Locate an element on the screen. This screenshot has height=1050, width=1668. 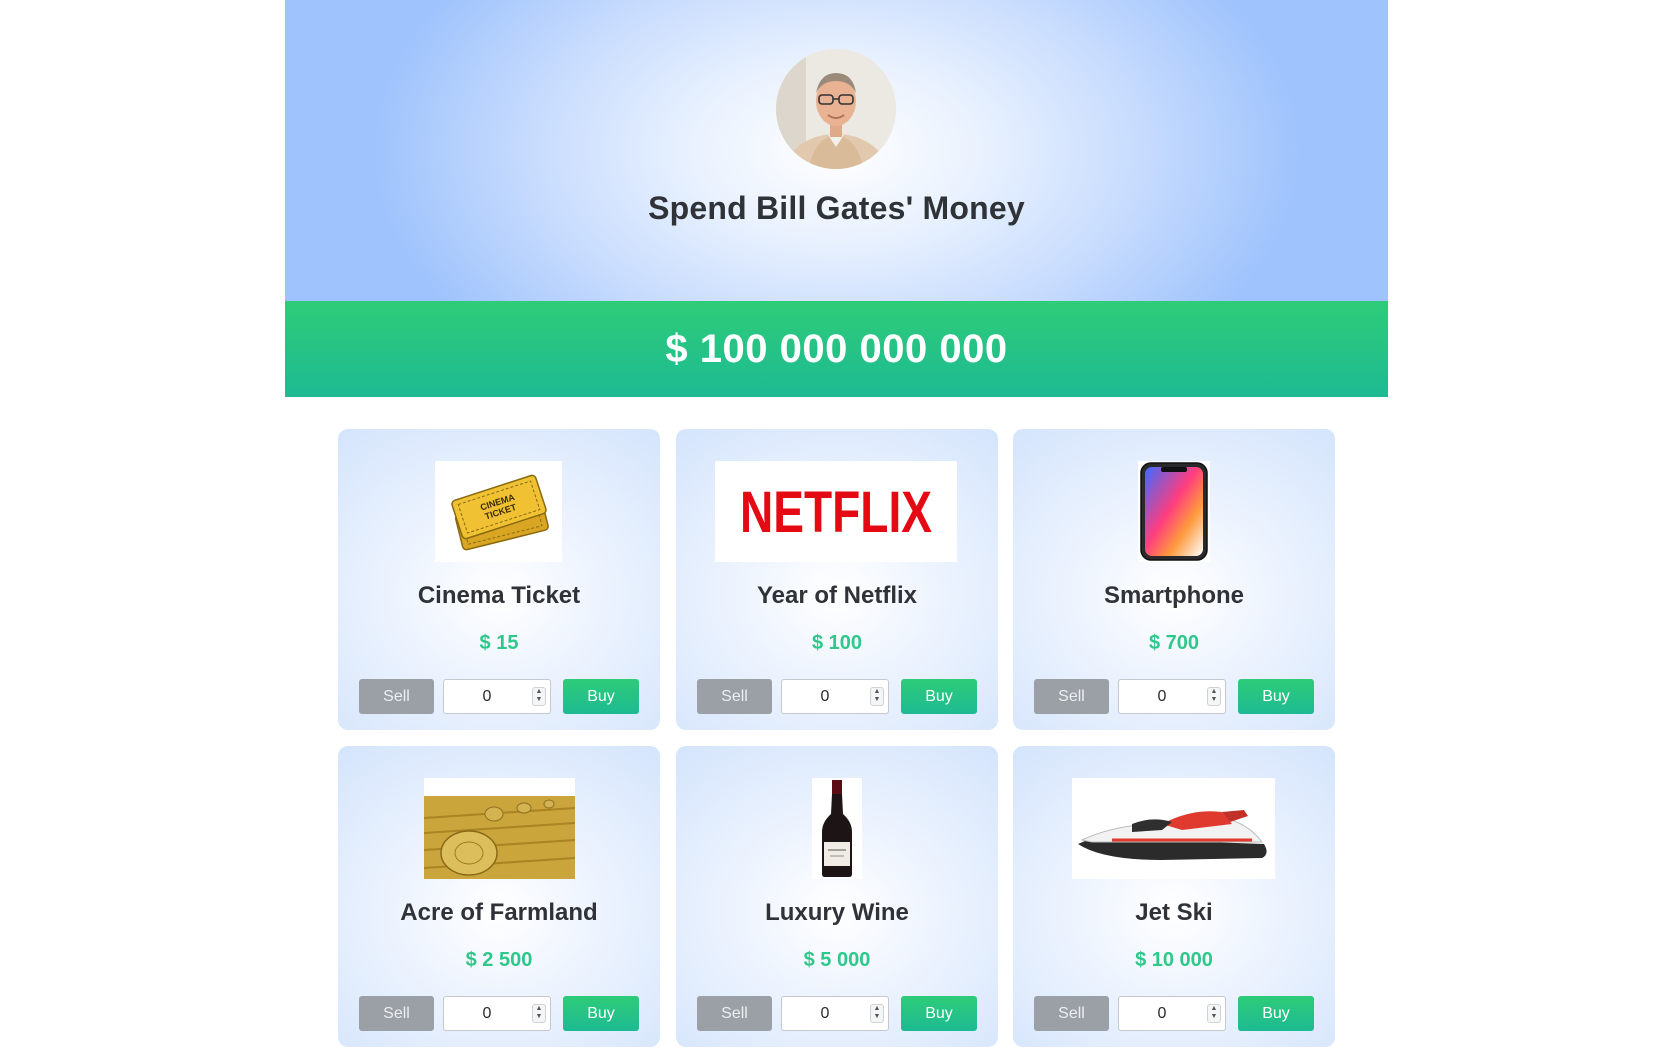
page-title: Spend Bill Gates' Money is located at coordinates (836, 208).